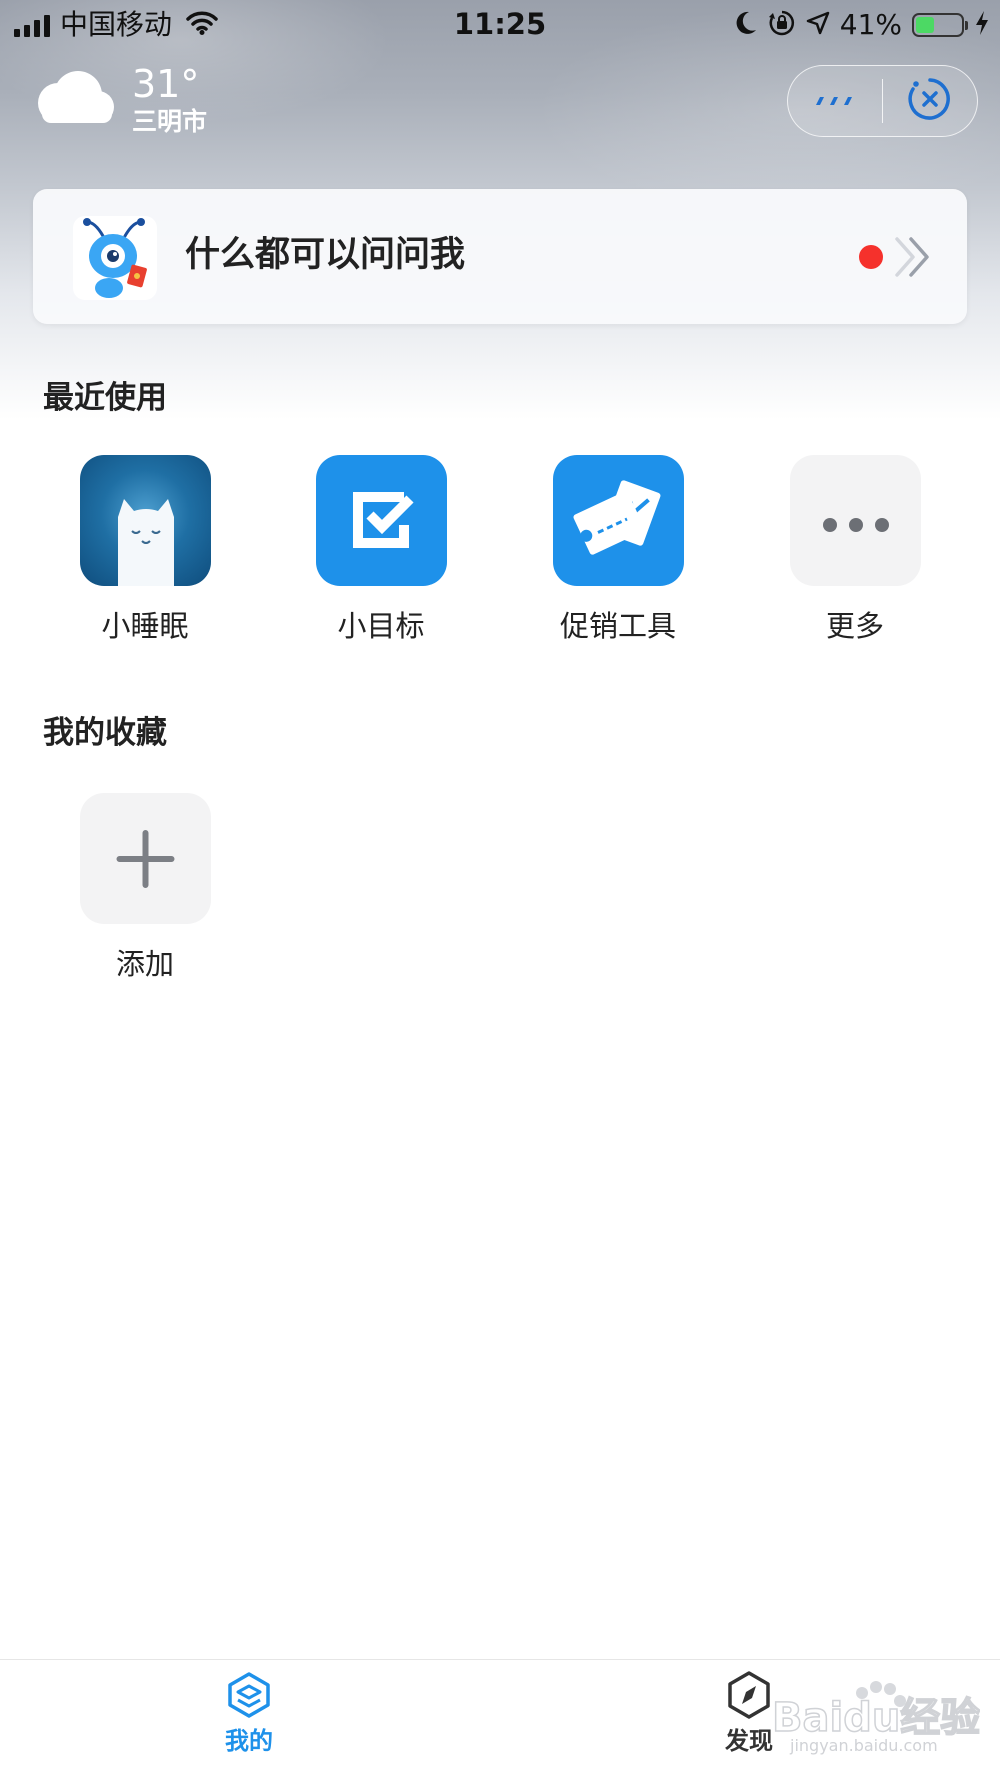  I want to click on battery-icon, so click(940, 25).